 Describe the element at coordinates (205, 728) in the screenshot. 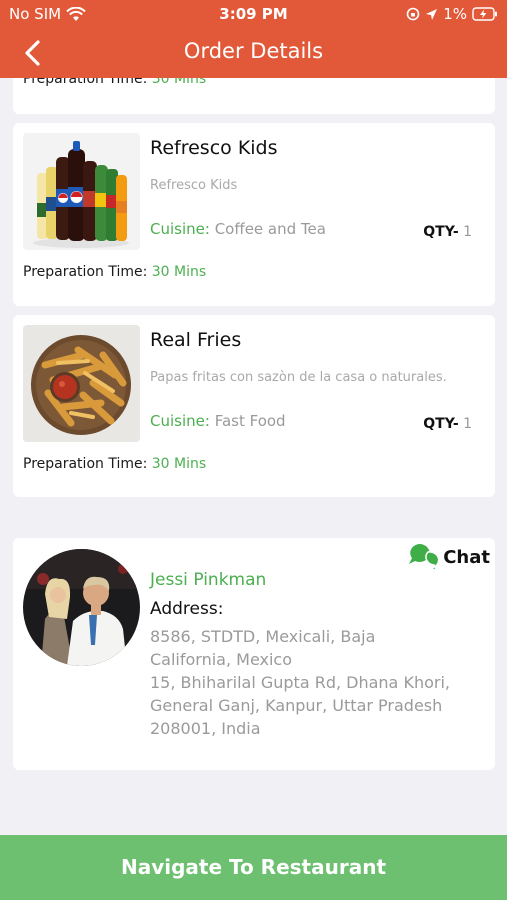

I see `address-line: 208001, India` at that location.